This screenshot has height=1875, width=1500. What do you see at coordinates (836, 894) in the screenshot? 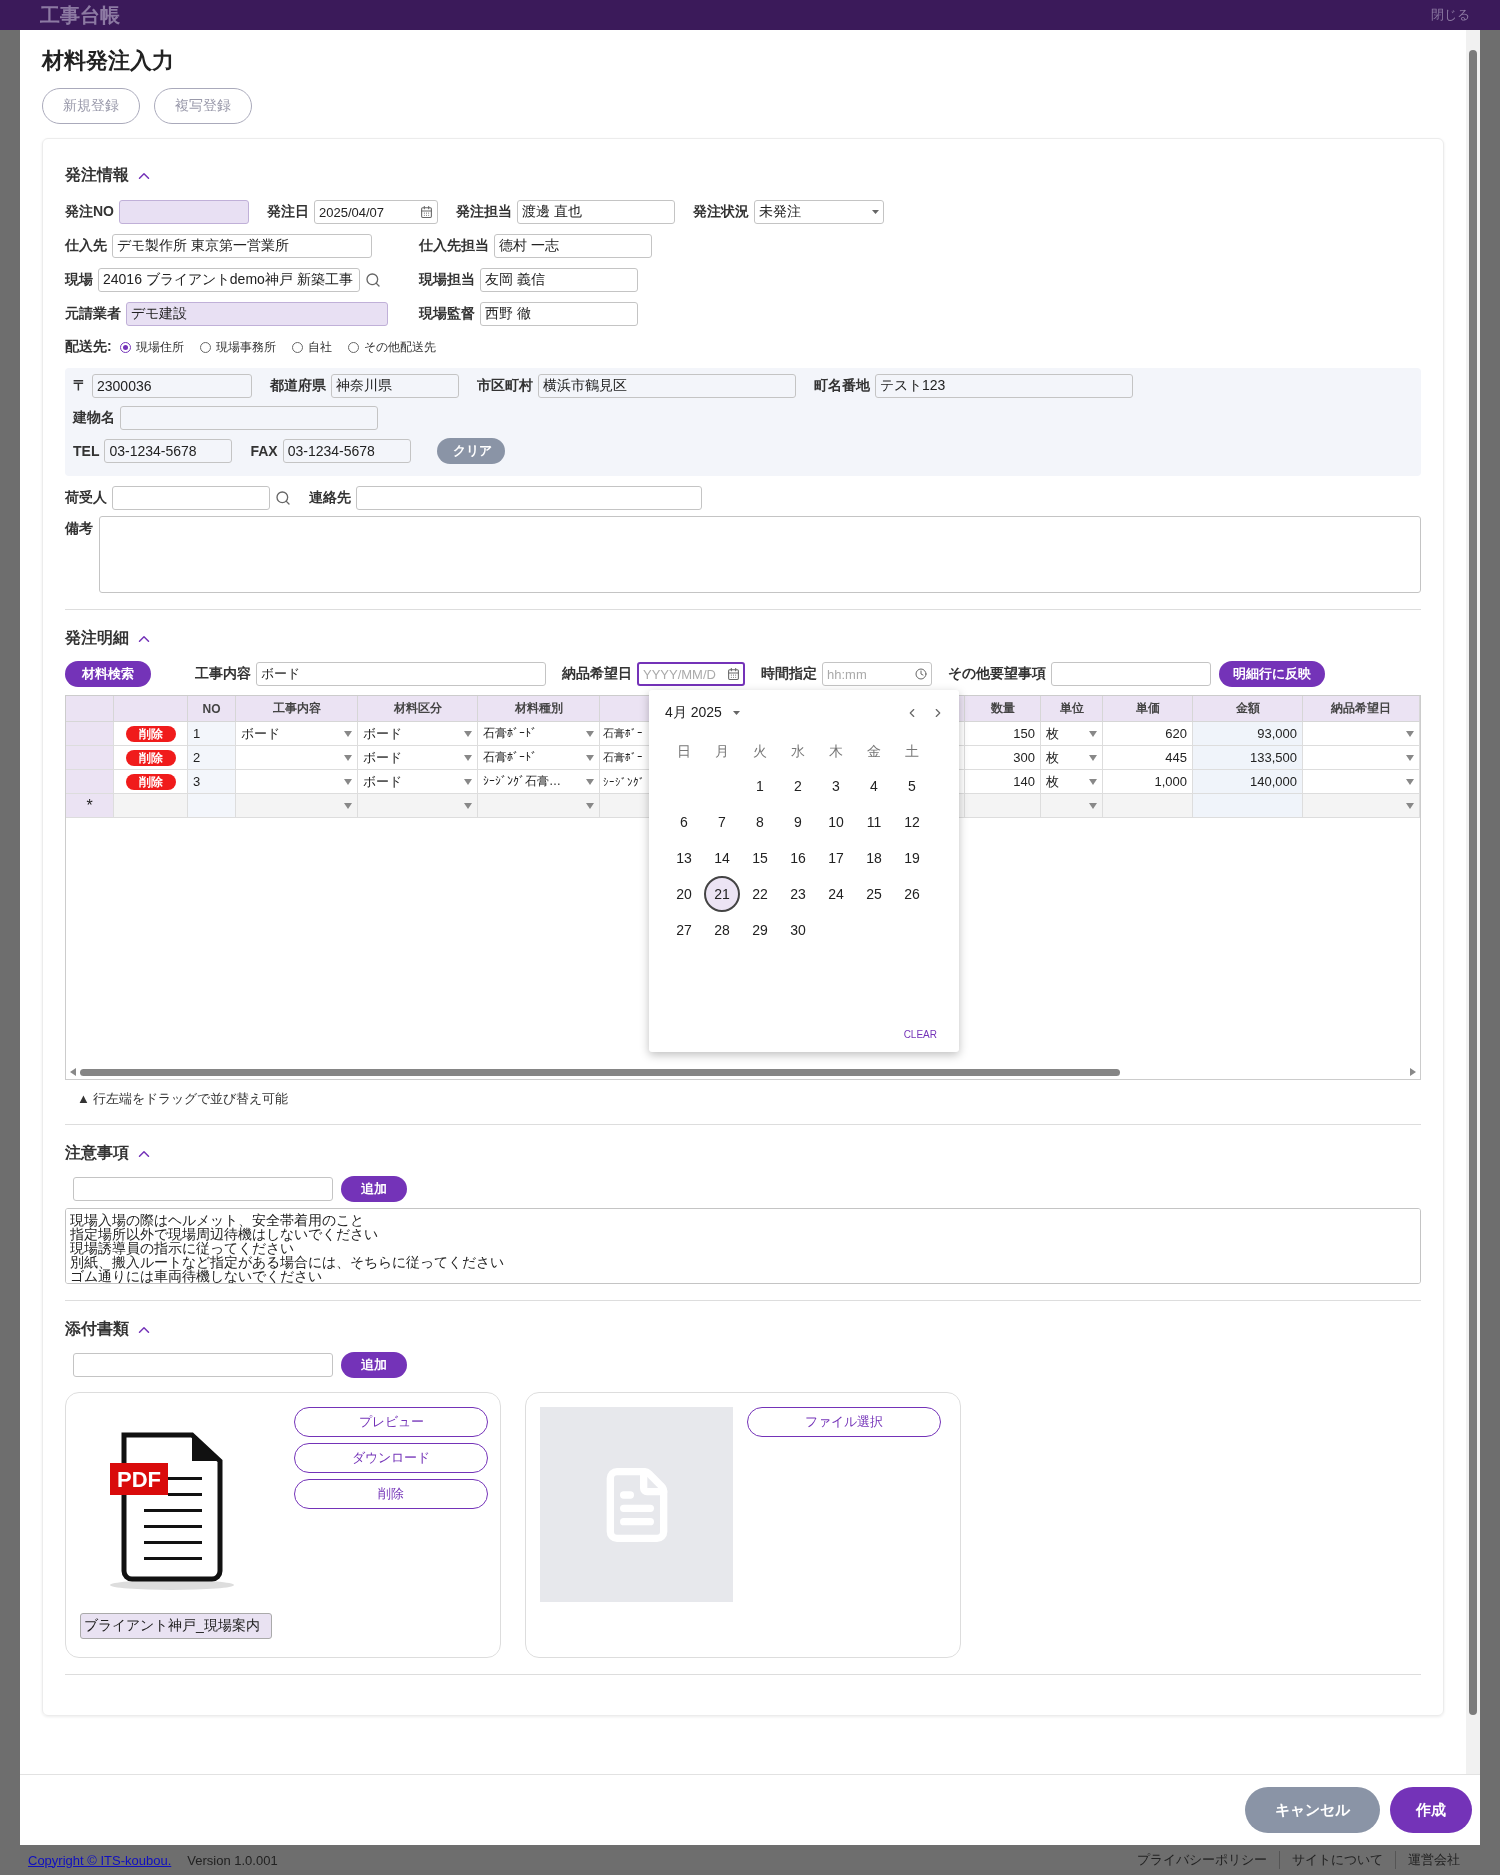
I see `calendar-day: 24` at bounding box center [836, 894].